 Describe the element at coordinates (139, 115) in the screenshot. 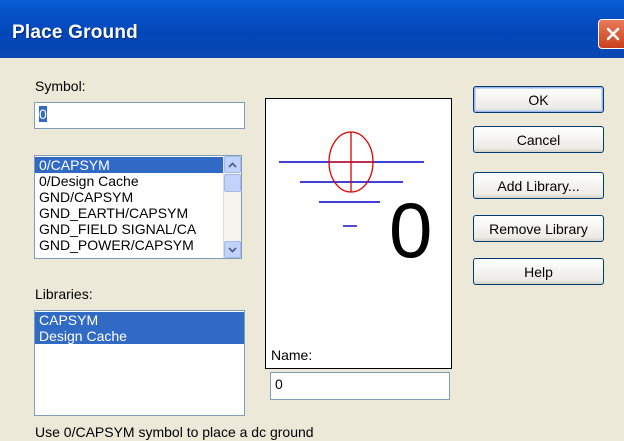

I see `symbol-input: 0` at that location.